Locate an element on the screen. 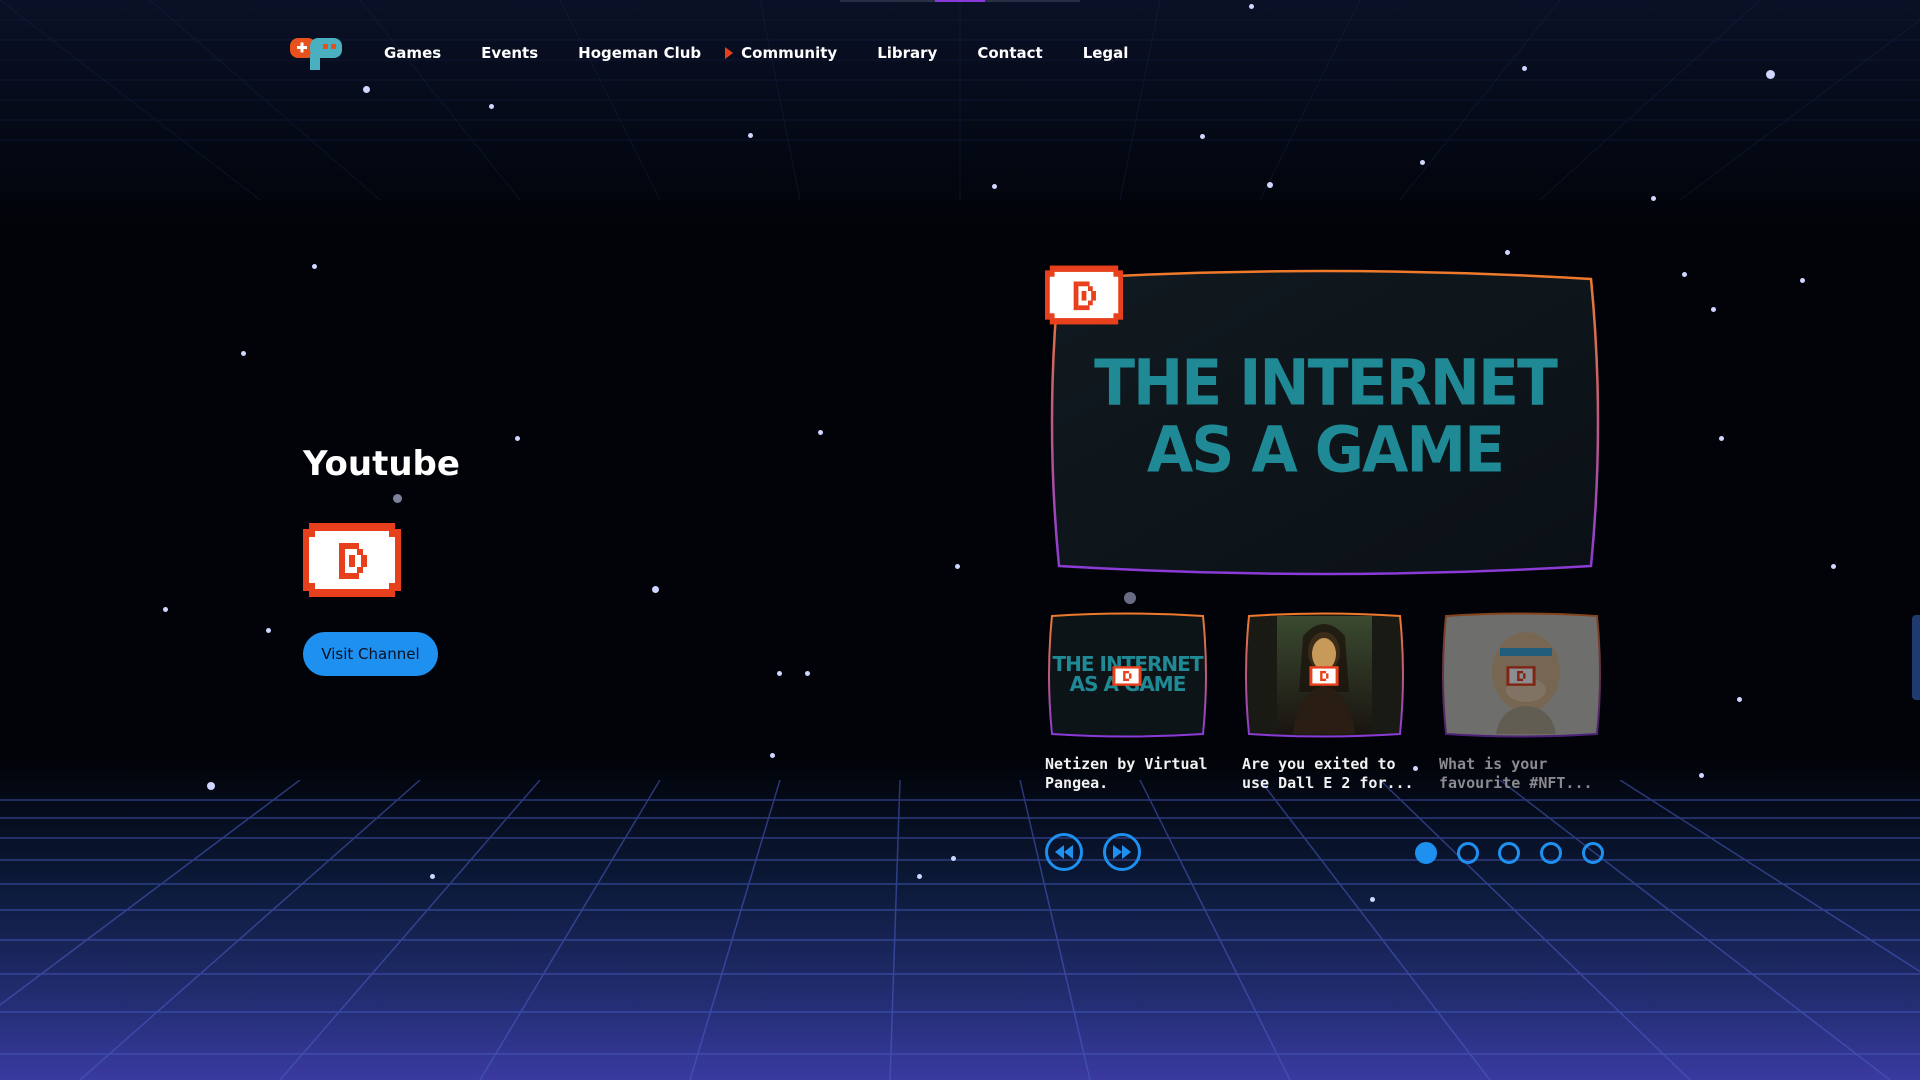 The image size is (1920, 1080). rewind-icon is located at coordinates (1064, 852).